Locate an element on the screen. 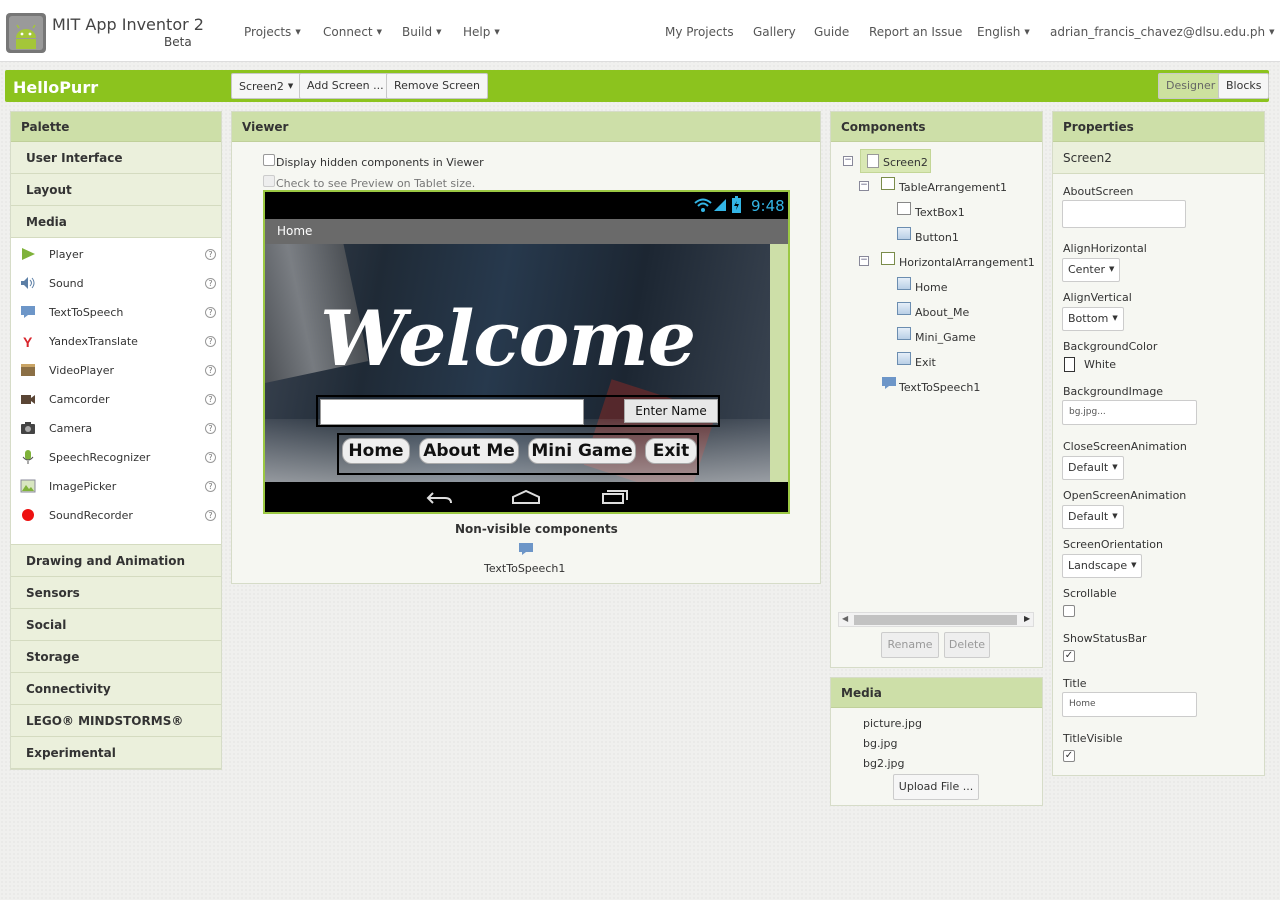 This screenshot has width=1280, height=900. sound-icon is located at coordinates (28, 283).